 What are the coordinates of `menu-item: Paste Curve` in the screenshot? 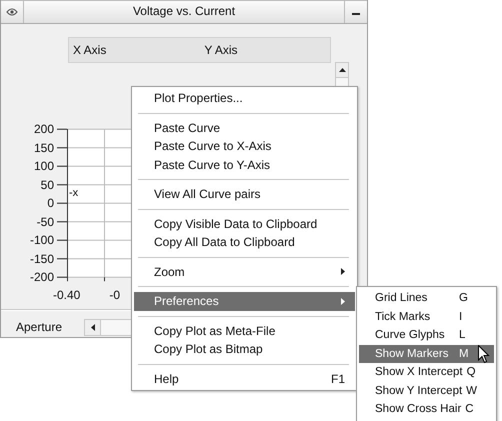 It's located at (244, 127).